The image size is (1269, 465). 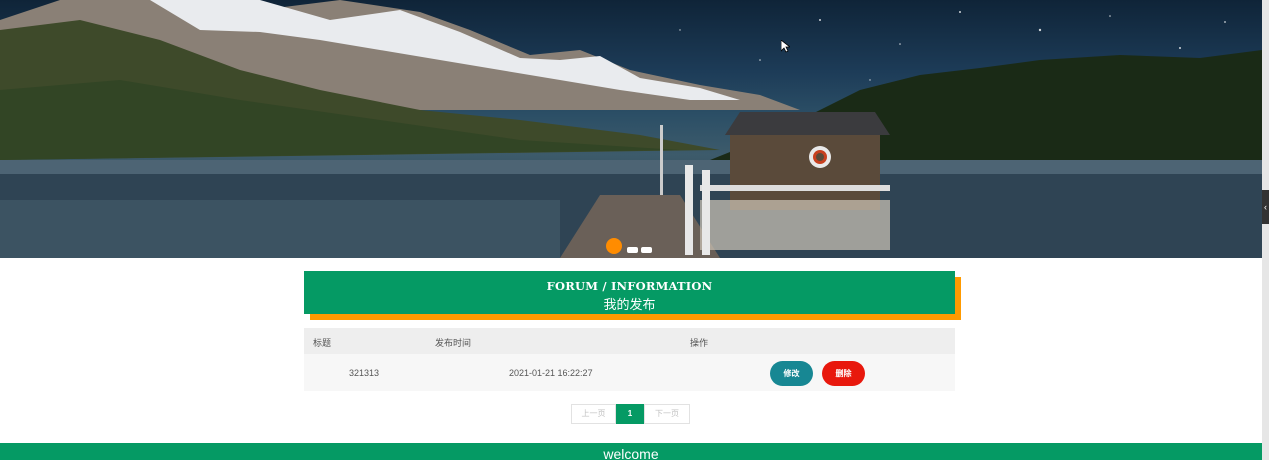 I want to click on row-publish-time: 2021-01-21 16:22:27, so click(x=551, y=373).